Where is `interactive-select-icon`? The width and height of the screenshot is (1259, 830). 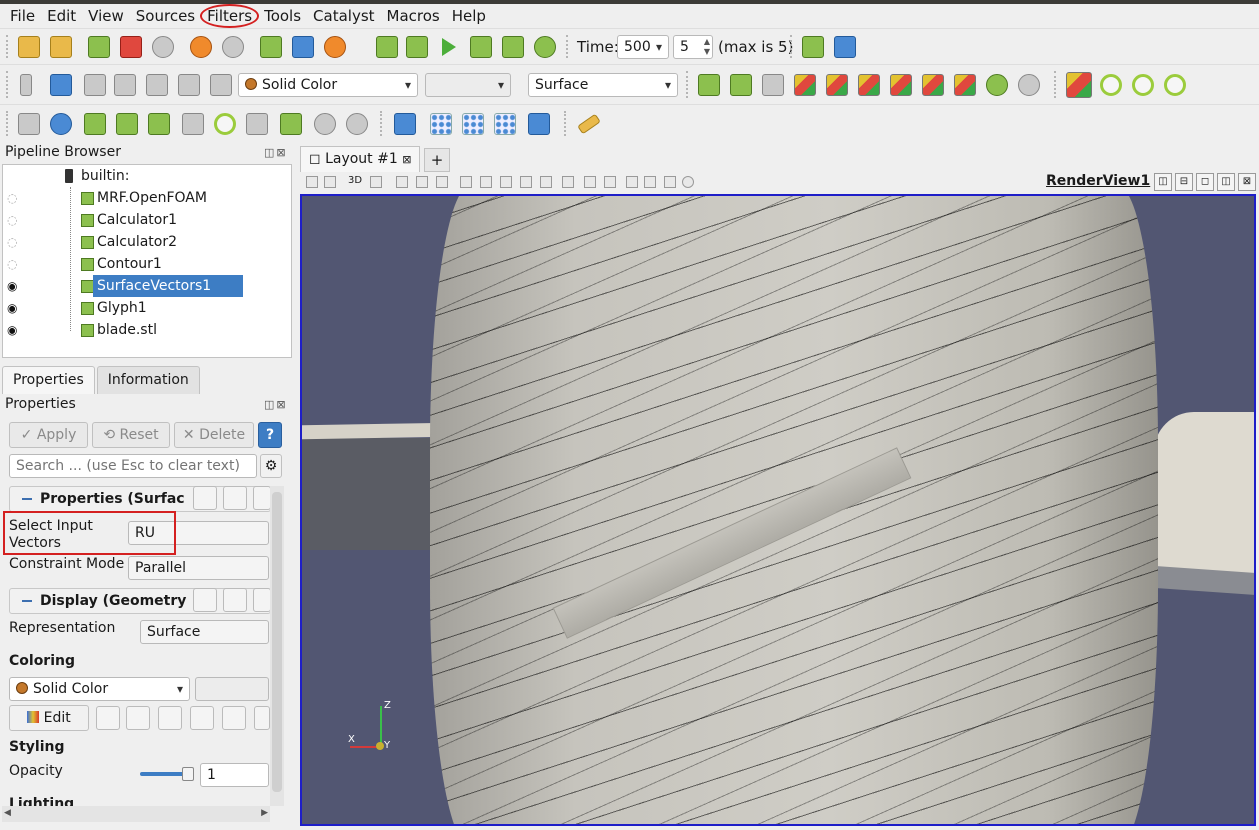
interactive-select-icon is located at coordinates (526, 182).